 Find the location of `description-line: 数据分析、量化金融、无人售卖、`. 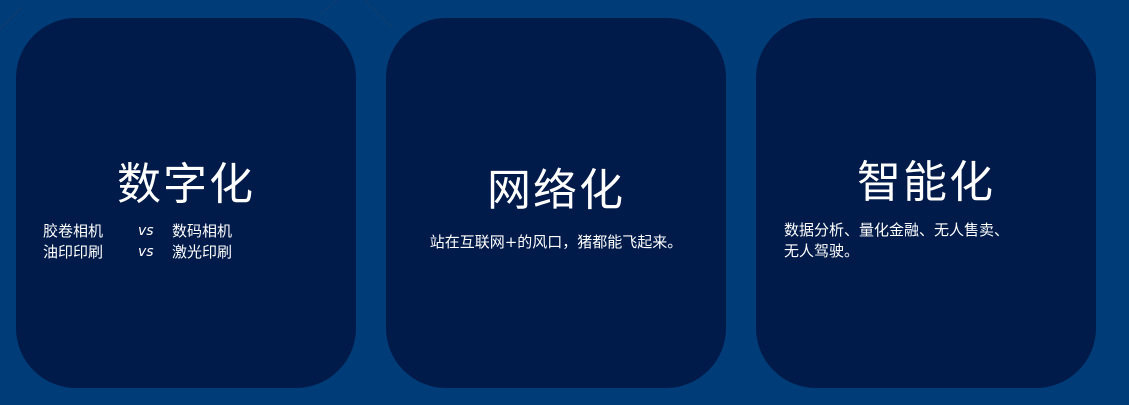

description-line: 数据分析、量化金融、无人售卖、 is located at coordinates (897, 230).